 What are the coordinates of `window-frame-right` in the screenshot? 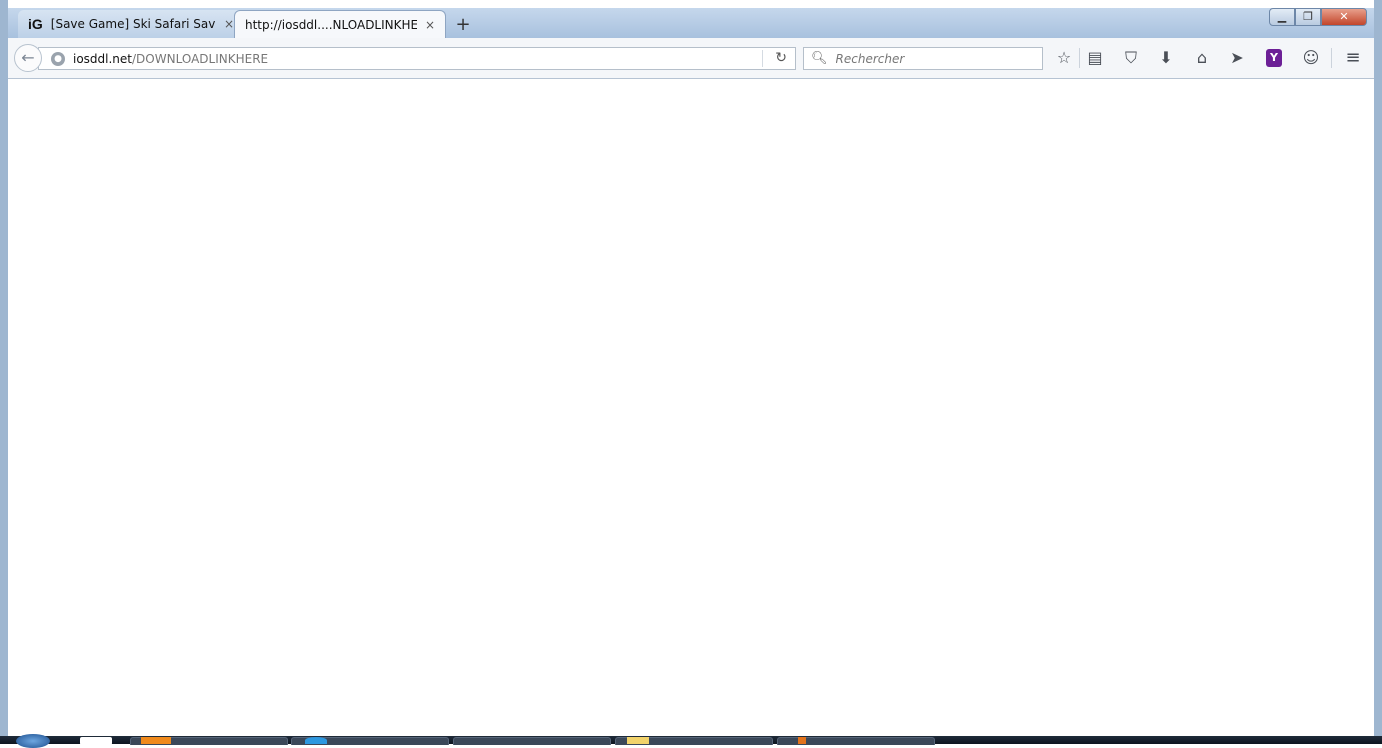 It's located at (1378, 368).